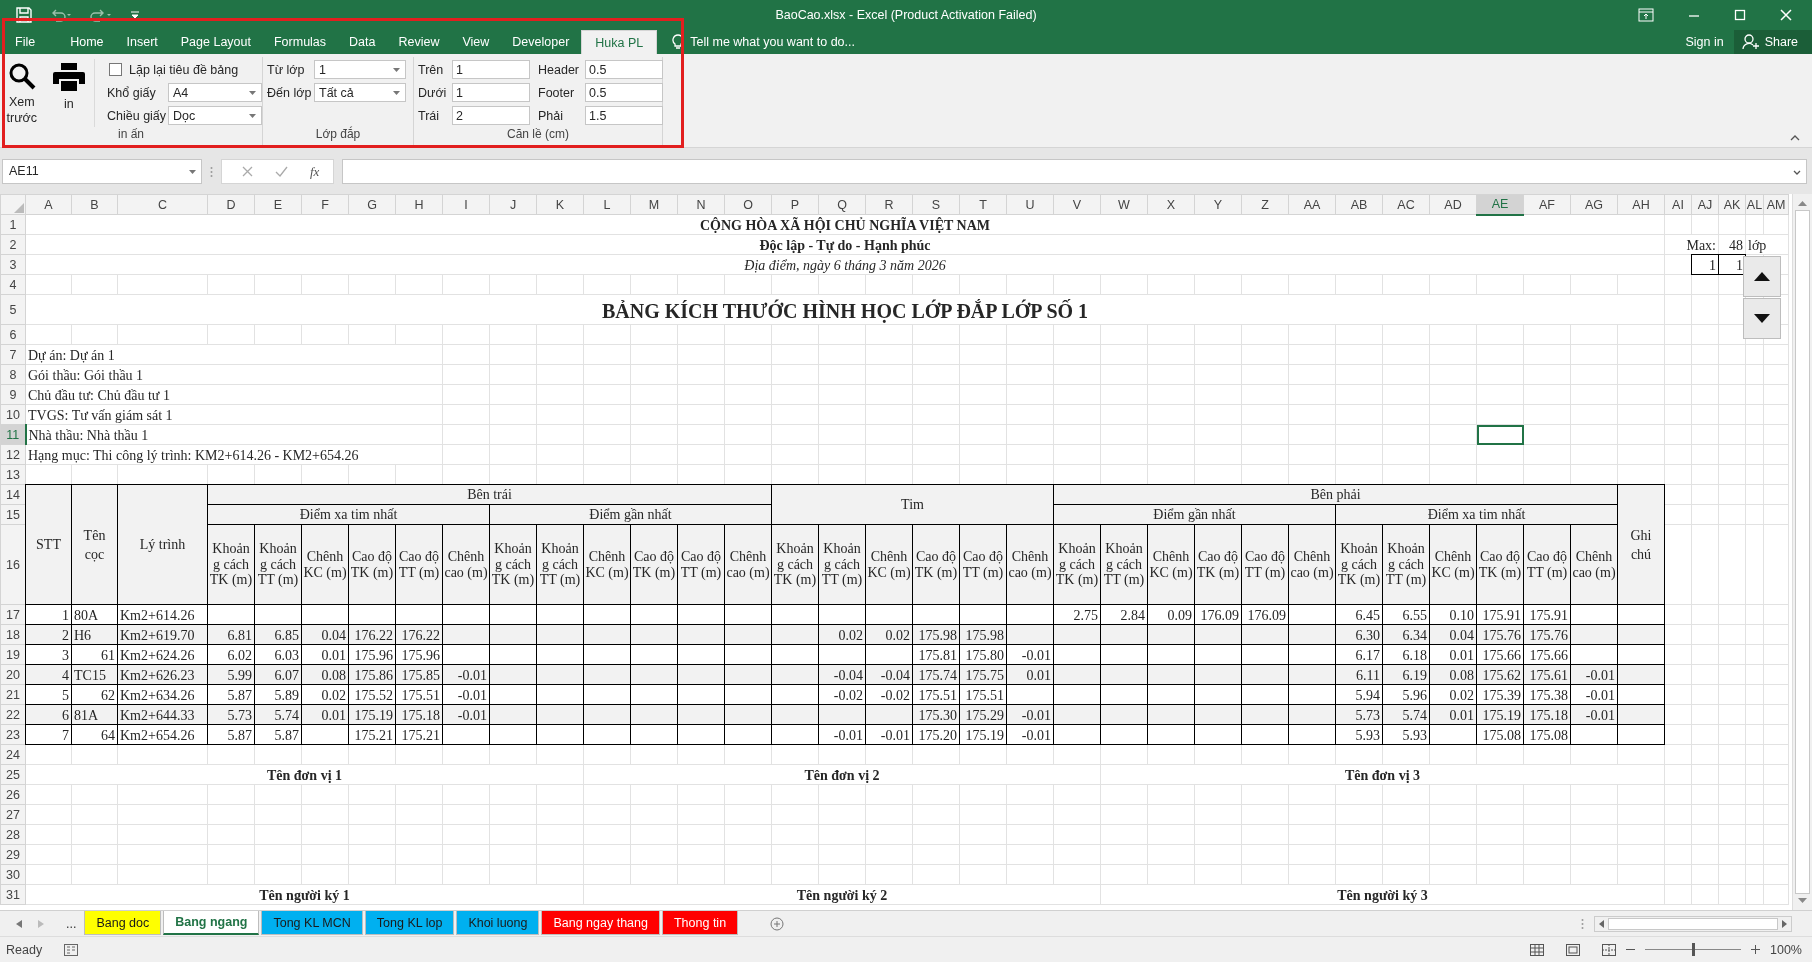  Describe the element at coordinates (115, 69) in the screenshot. I see `checkbox` at that location.